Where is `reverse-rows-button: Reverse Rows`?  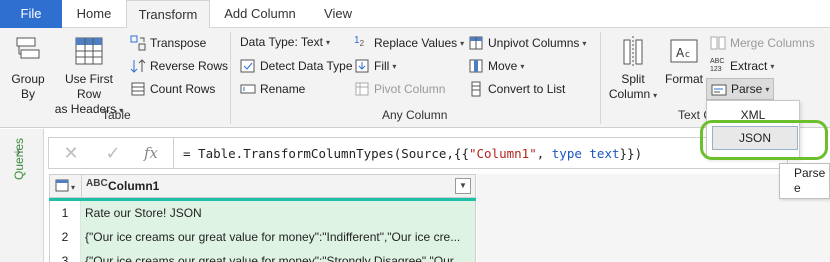
reverse-rows-button: Reverse Rows is located at coordinates (179, 66).